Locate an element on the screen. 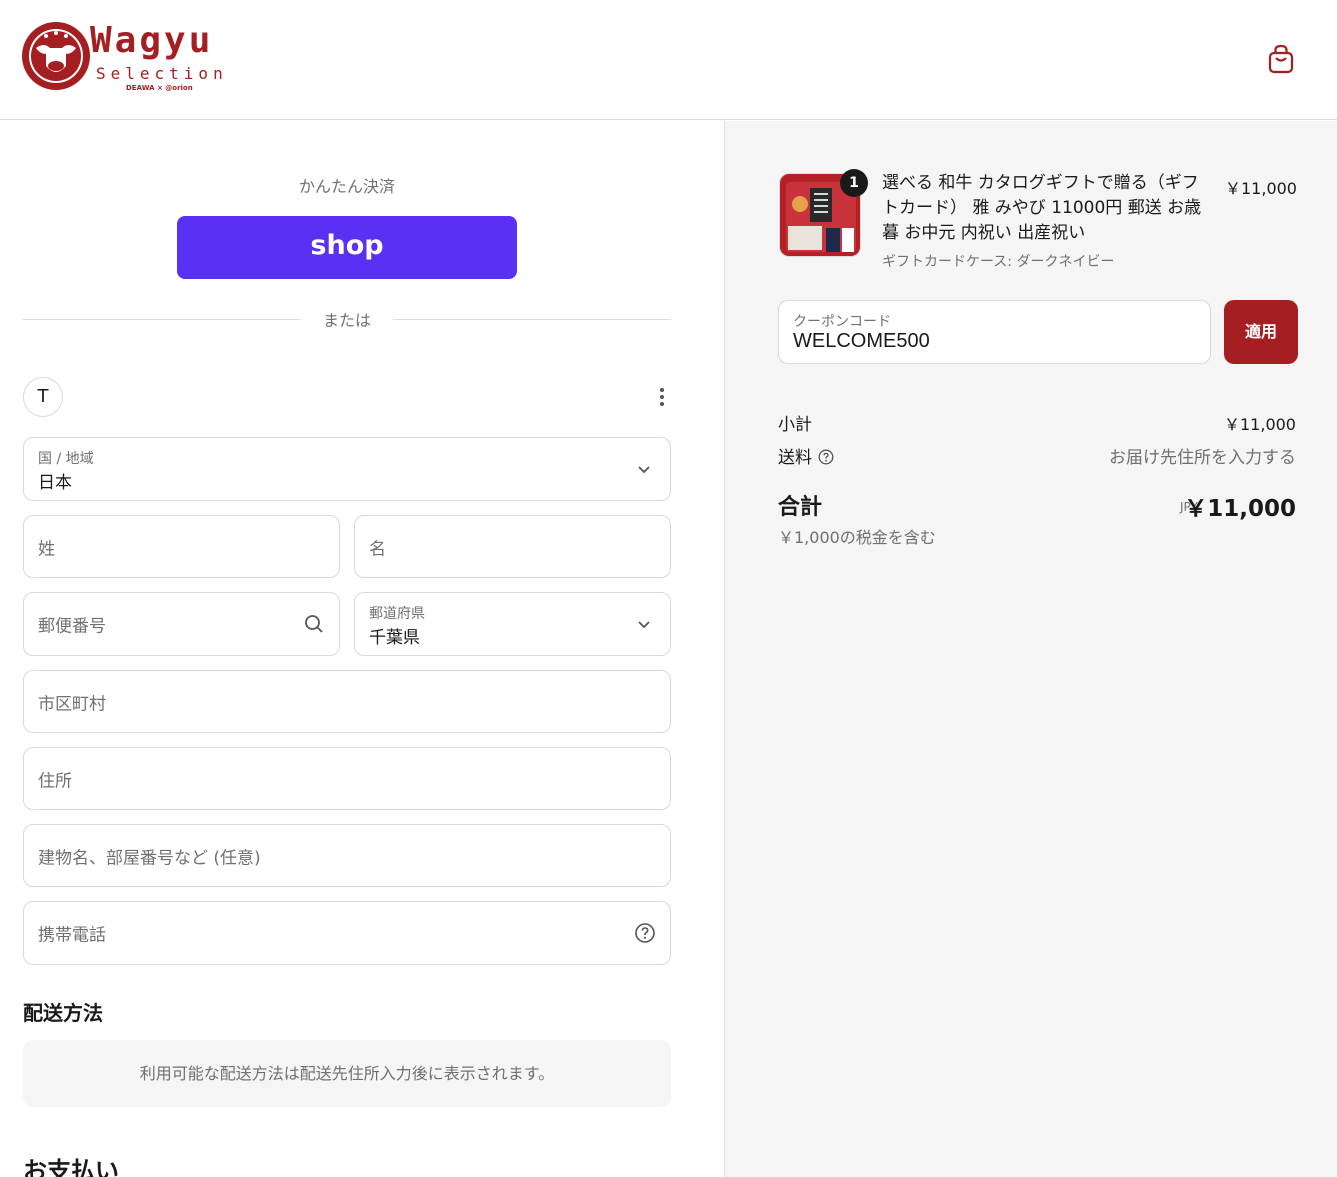 This screenshot has width=1337, height=1177. postal-code-placeholder: 郵便番号 is located at coordinates (72, 626).